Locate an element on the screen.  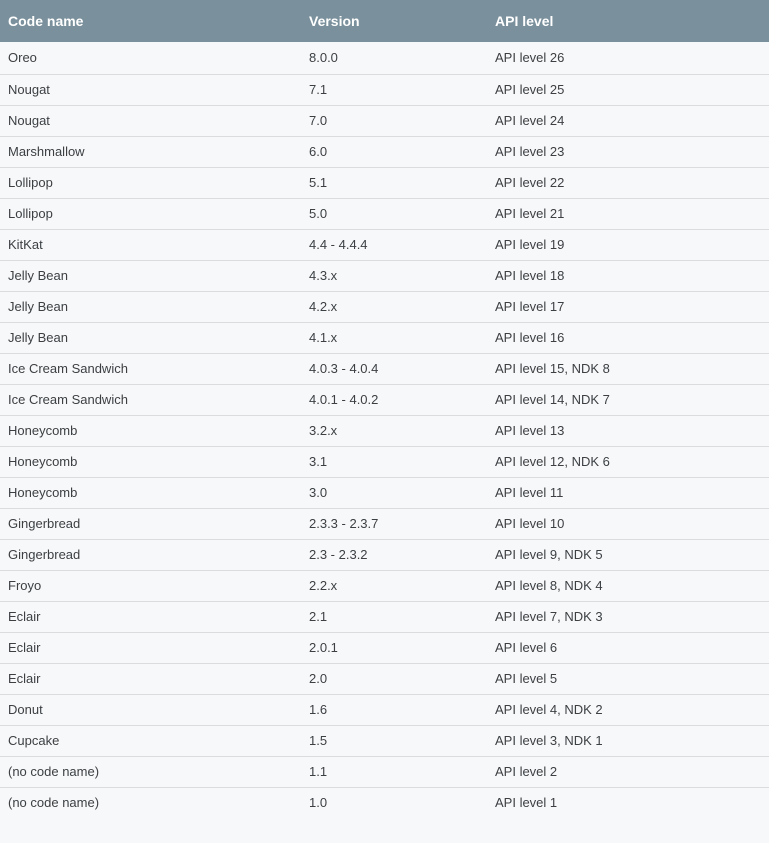
column-header-api-level: API level is located at coordinates (524, 21).